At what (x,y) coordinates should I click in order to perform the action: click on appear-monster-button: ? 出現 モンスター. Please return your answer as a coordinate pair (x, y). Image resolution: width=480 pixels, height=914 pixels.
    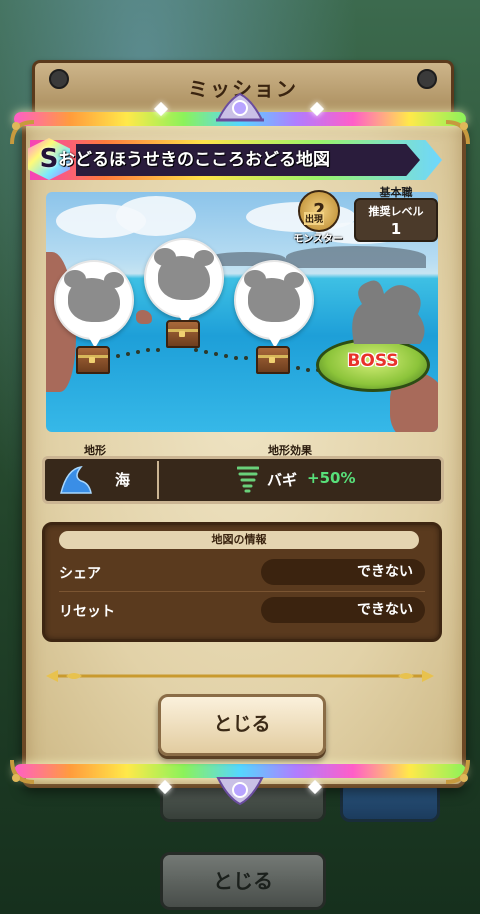
    Looking at the image, I should click on (318, 217).